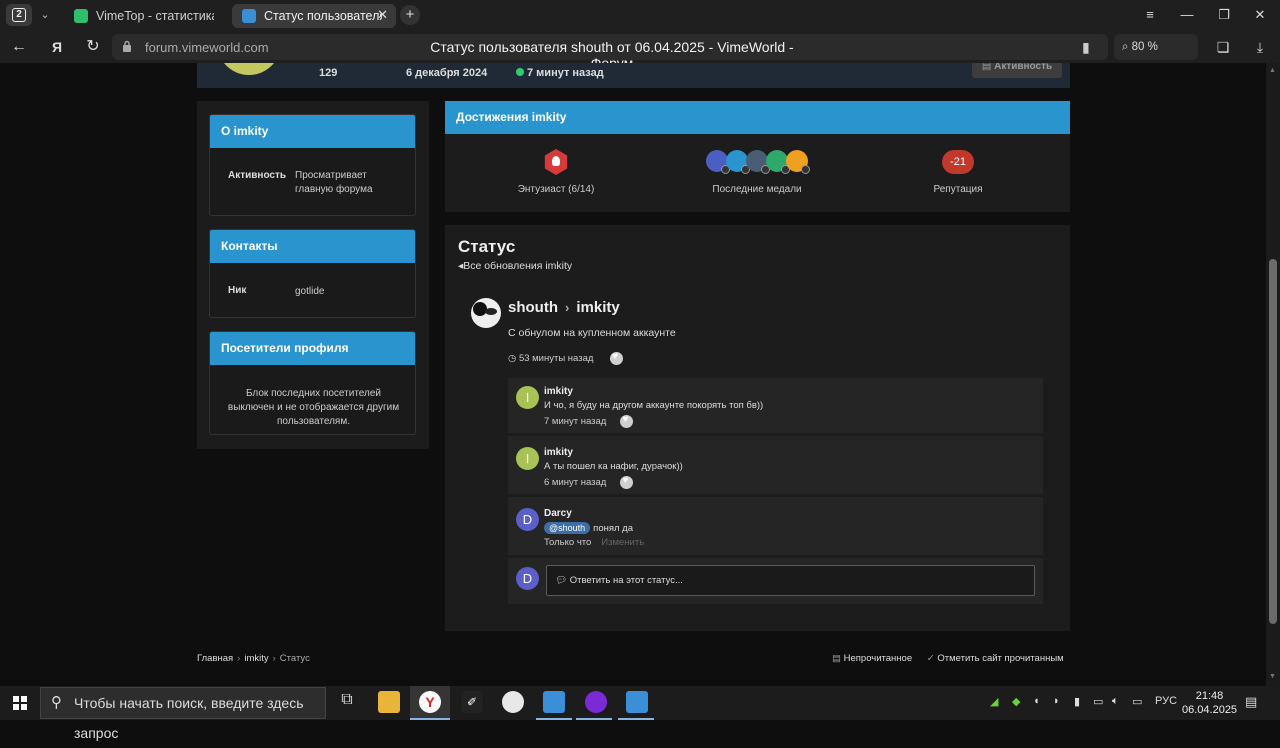 This screenshot has height=748, width=1280. Describe the element at coordinates (93, 47) in the screenshot. I see `reload-icon: ↻` at that location.